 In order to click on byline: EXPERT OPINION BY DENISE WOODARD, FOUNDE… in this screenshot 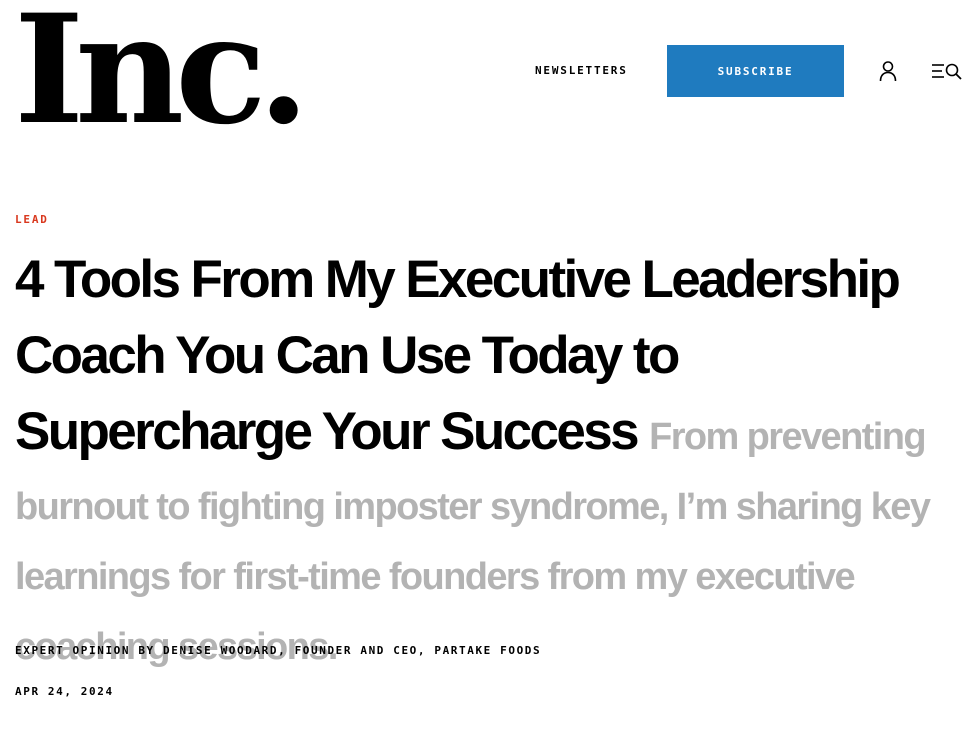, I will do `click(278, 650)`.